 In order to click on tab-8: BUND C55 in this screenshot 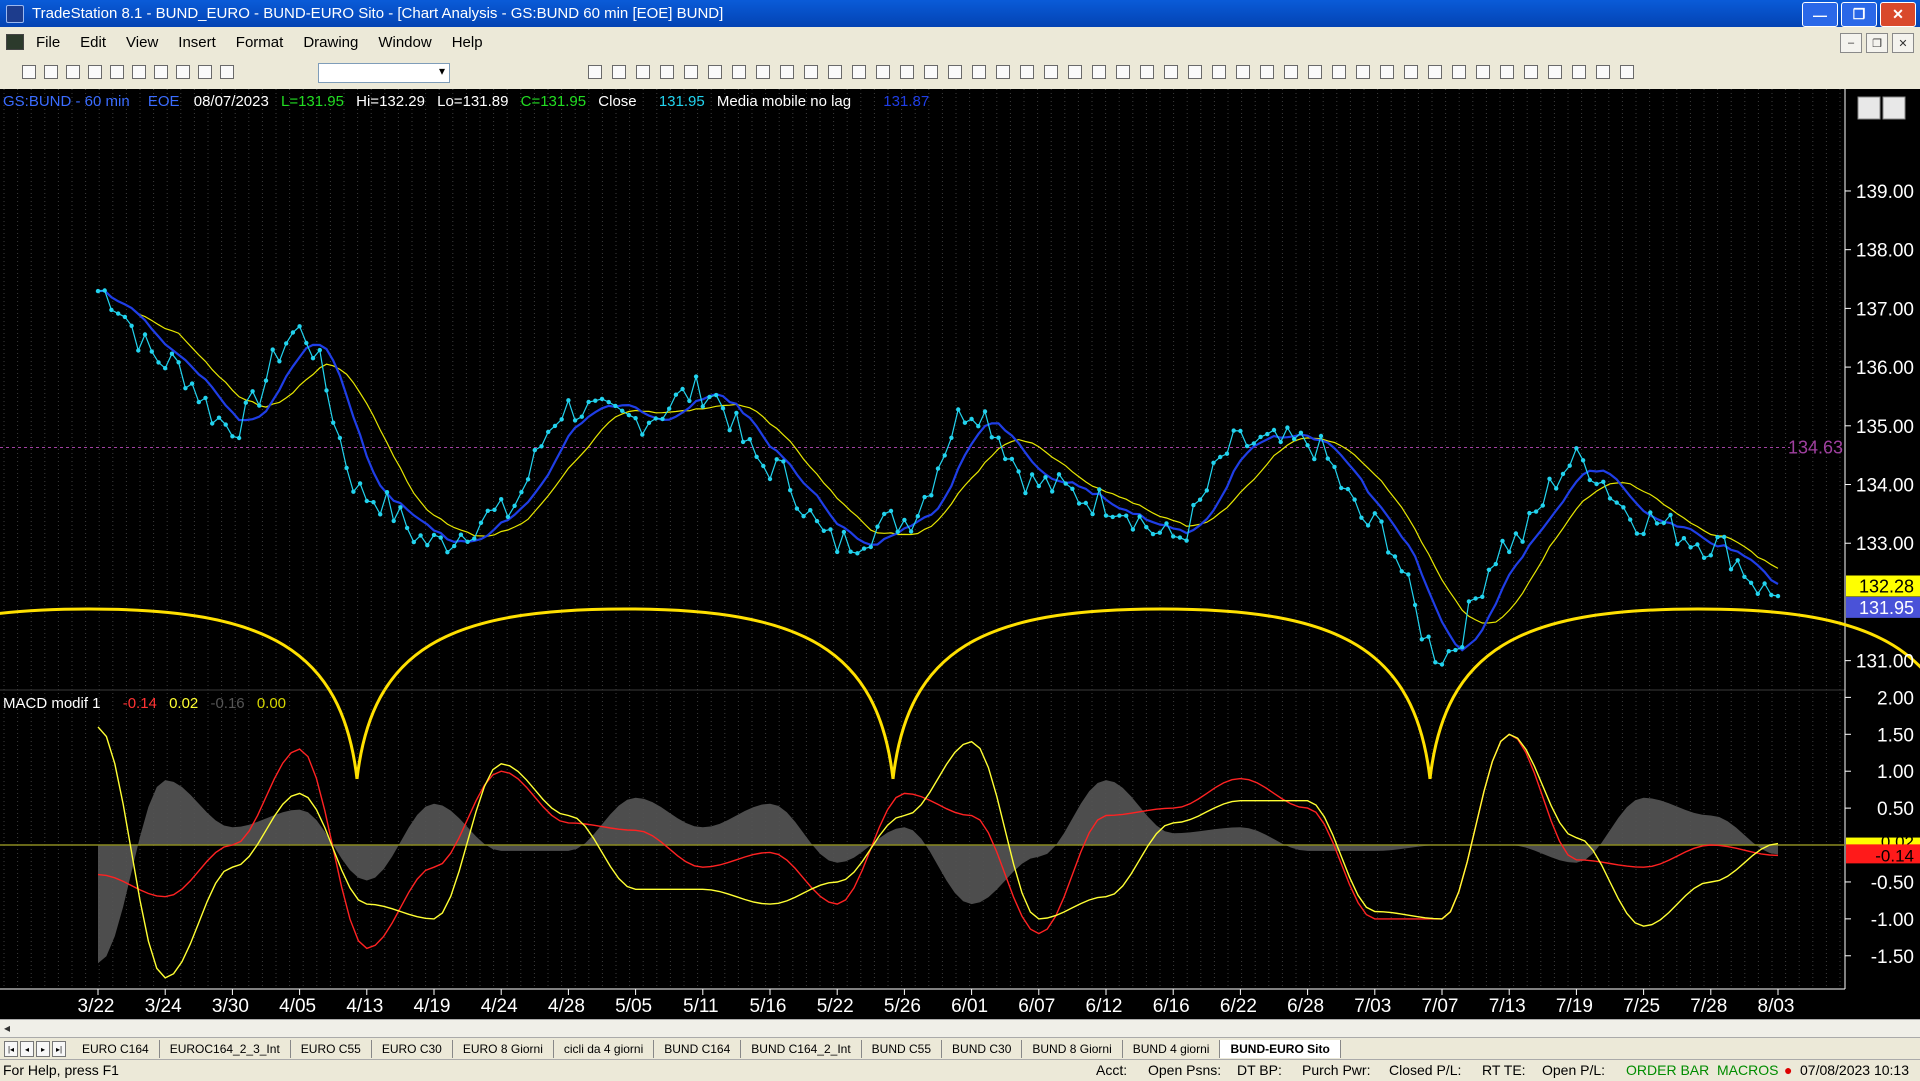, I will do `click(902, 1049)`.